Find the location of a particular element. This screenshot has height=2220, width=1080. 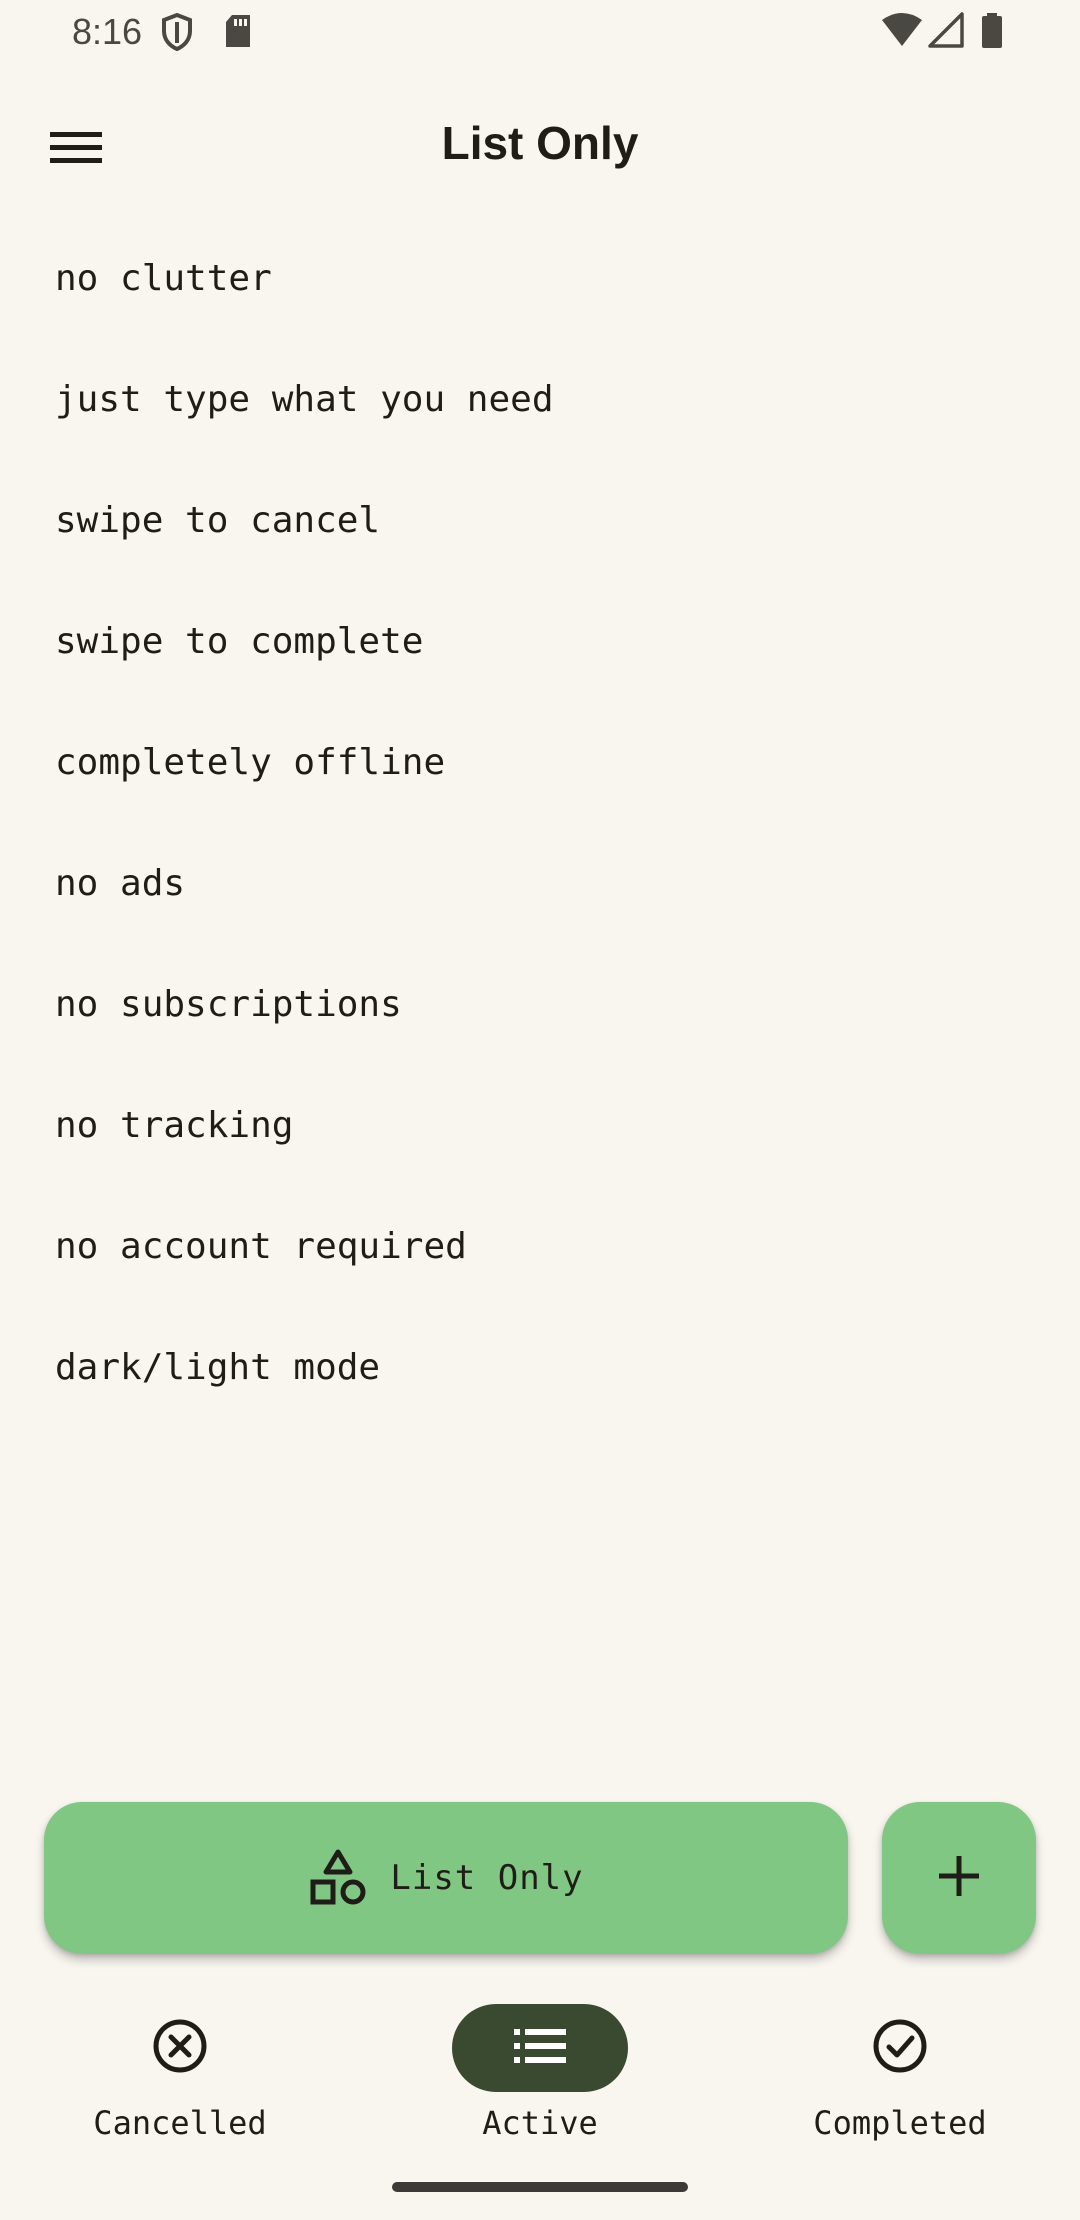

wifi-icon is located at coordinates (902, 32).